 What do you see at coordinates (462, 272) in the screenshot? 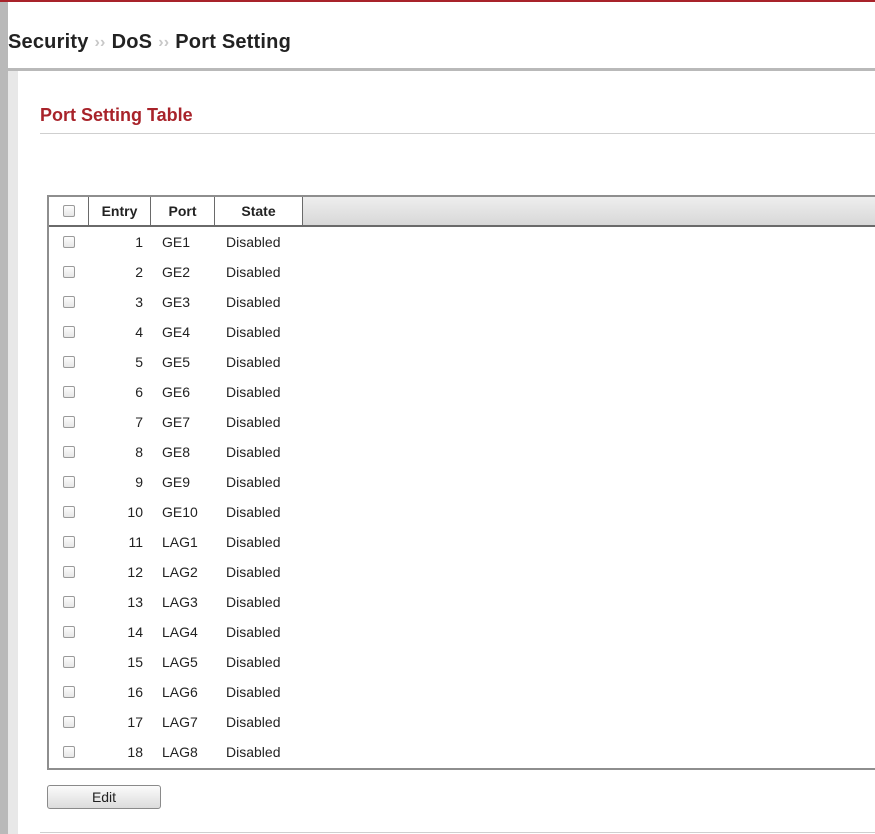
I see `table-row: 2 GE2 Disabled` at bounding box center [462, 272].